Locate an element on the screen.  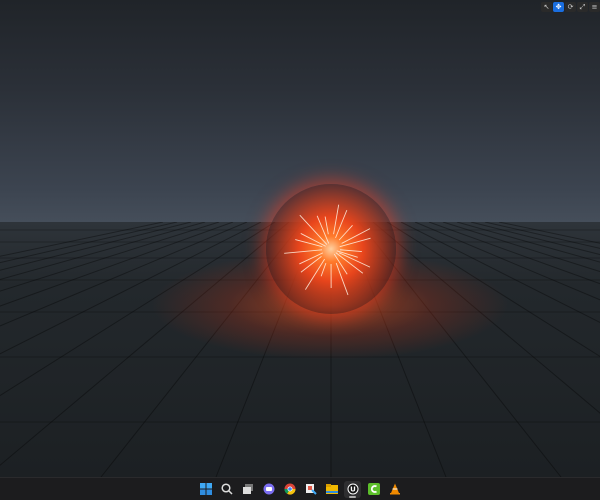
vlc-button is located at coordinates (394, 489).